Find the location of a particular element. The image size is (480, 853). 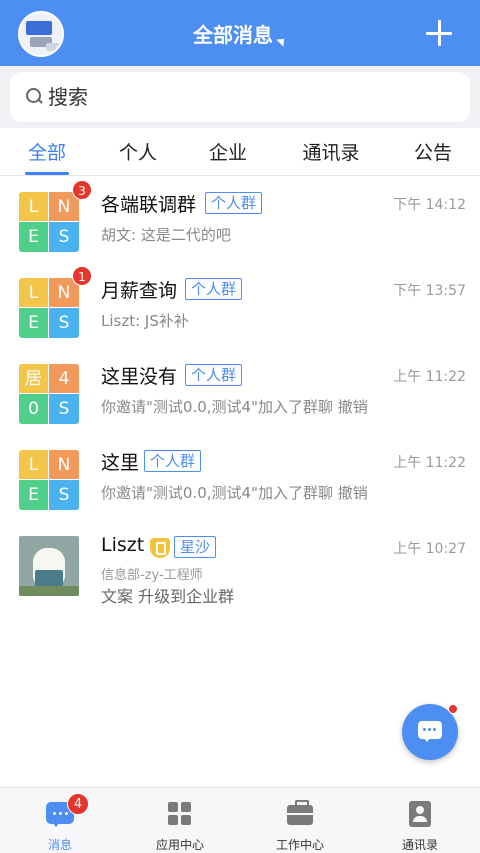

apps-icon is located at coordinates (180, 814).